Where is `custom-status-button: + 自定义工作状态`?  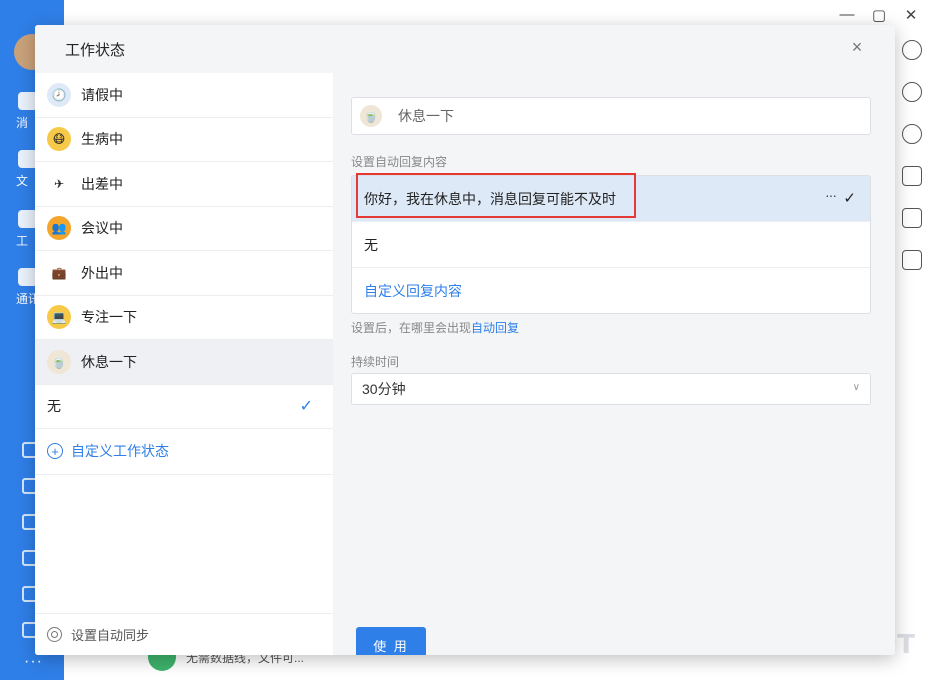 custom-status-button: + 自定义工作状态 is located at coordinates (184, 452).